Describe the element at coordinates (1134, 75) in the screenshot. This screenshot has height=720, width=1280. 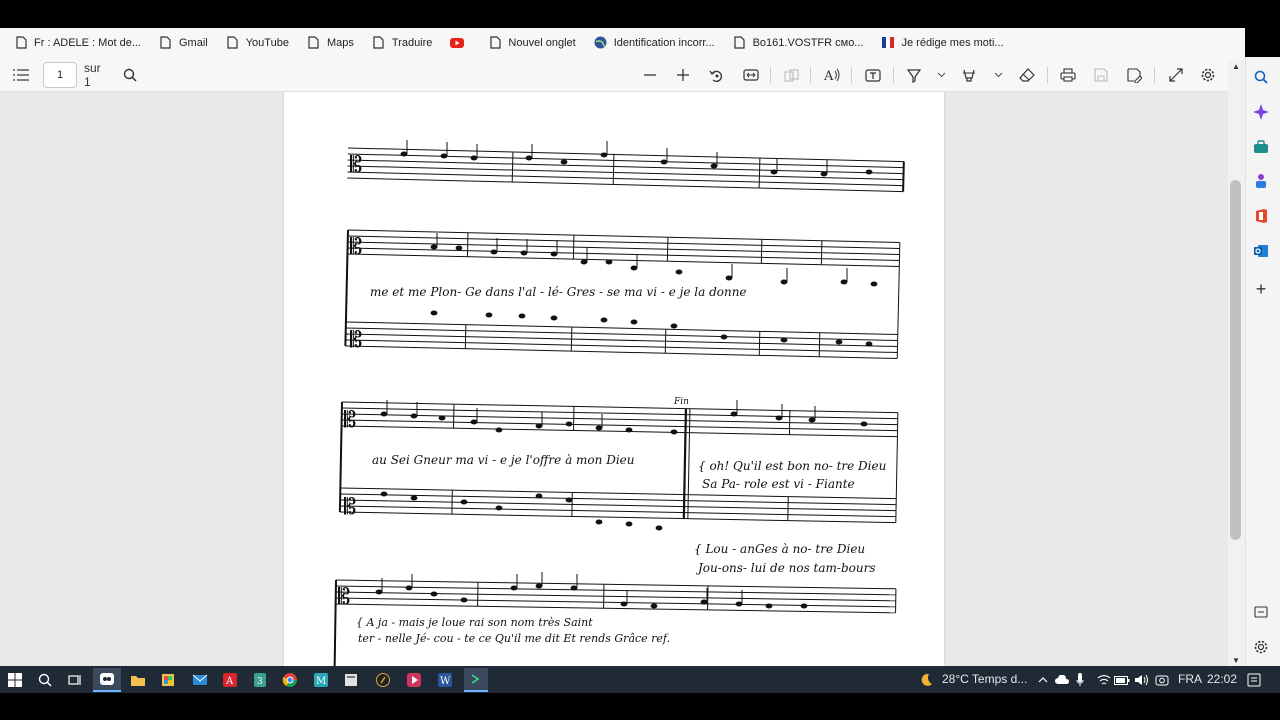
I see `save-as-icon` at that location.